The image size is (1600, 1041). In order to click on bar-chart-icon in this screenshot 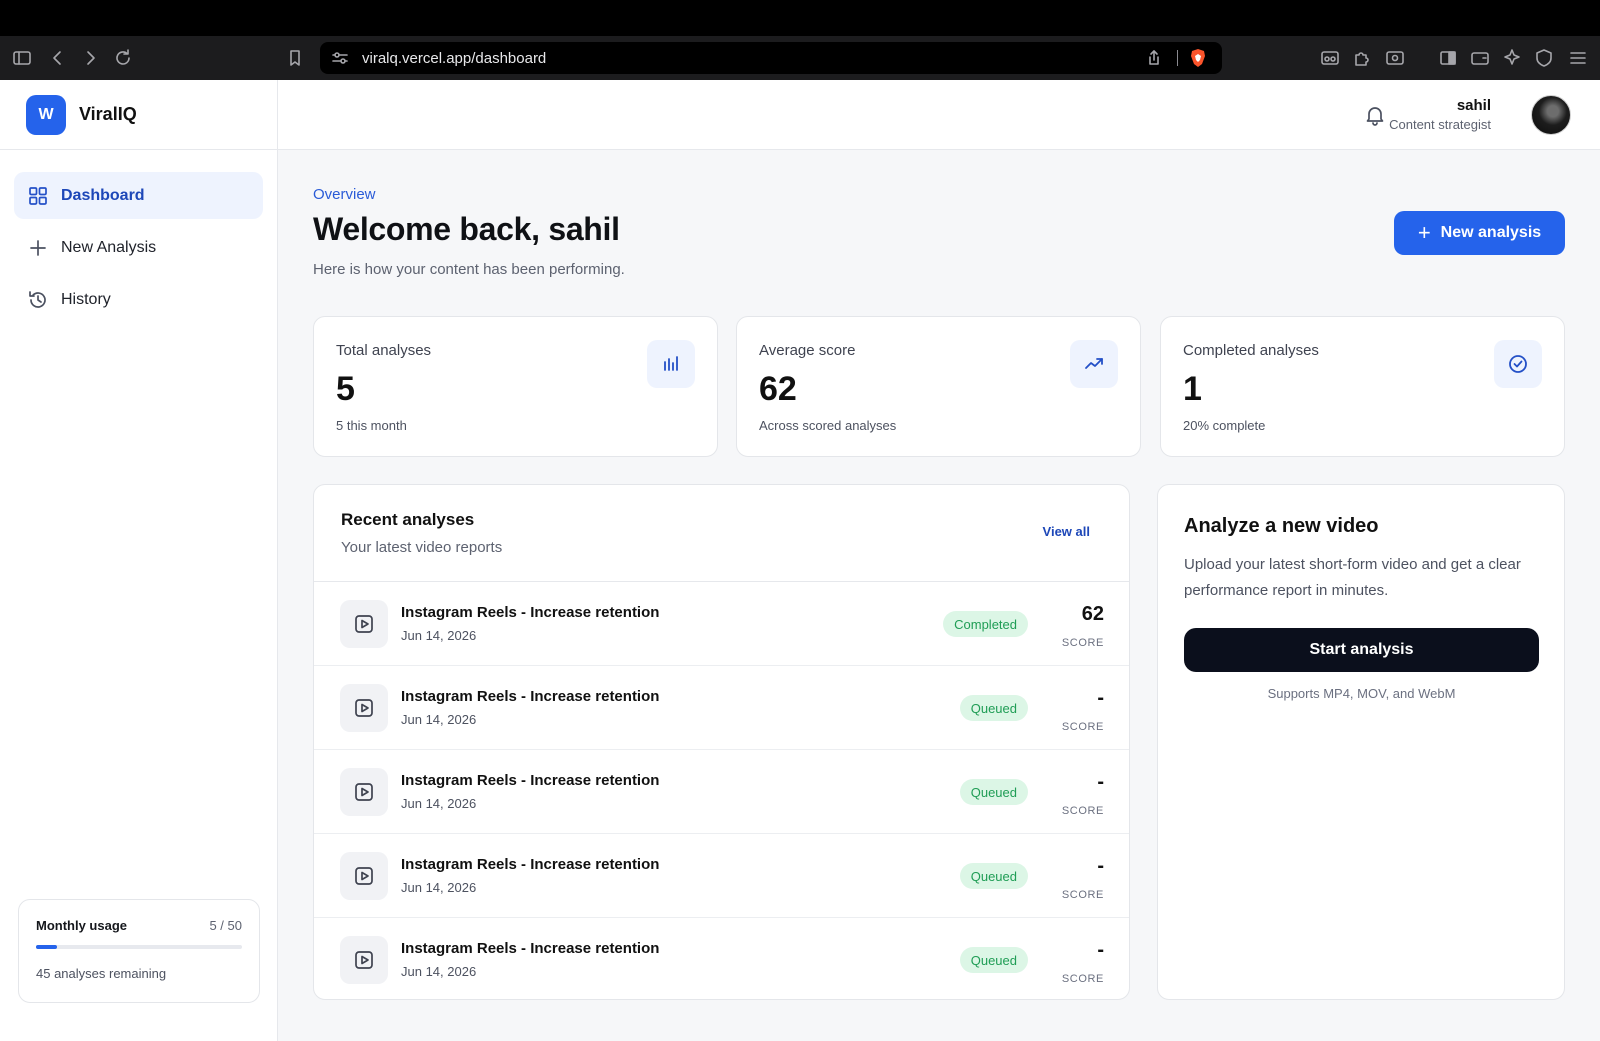, I will do `click(671, 364)`.